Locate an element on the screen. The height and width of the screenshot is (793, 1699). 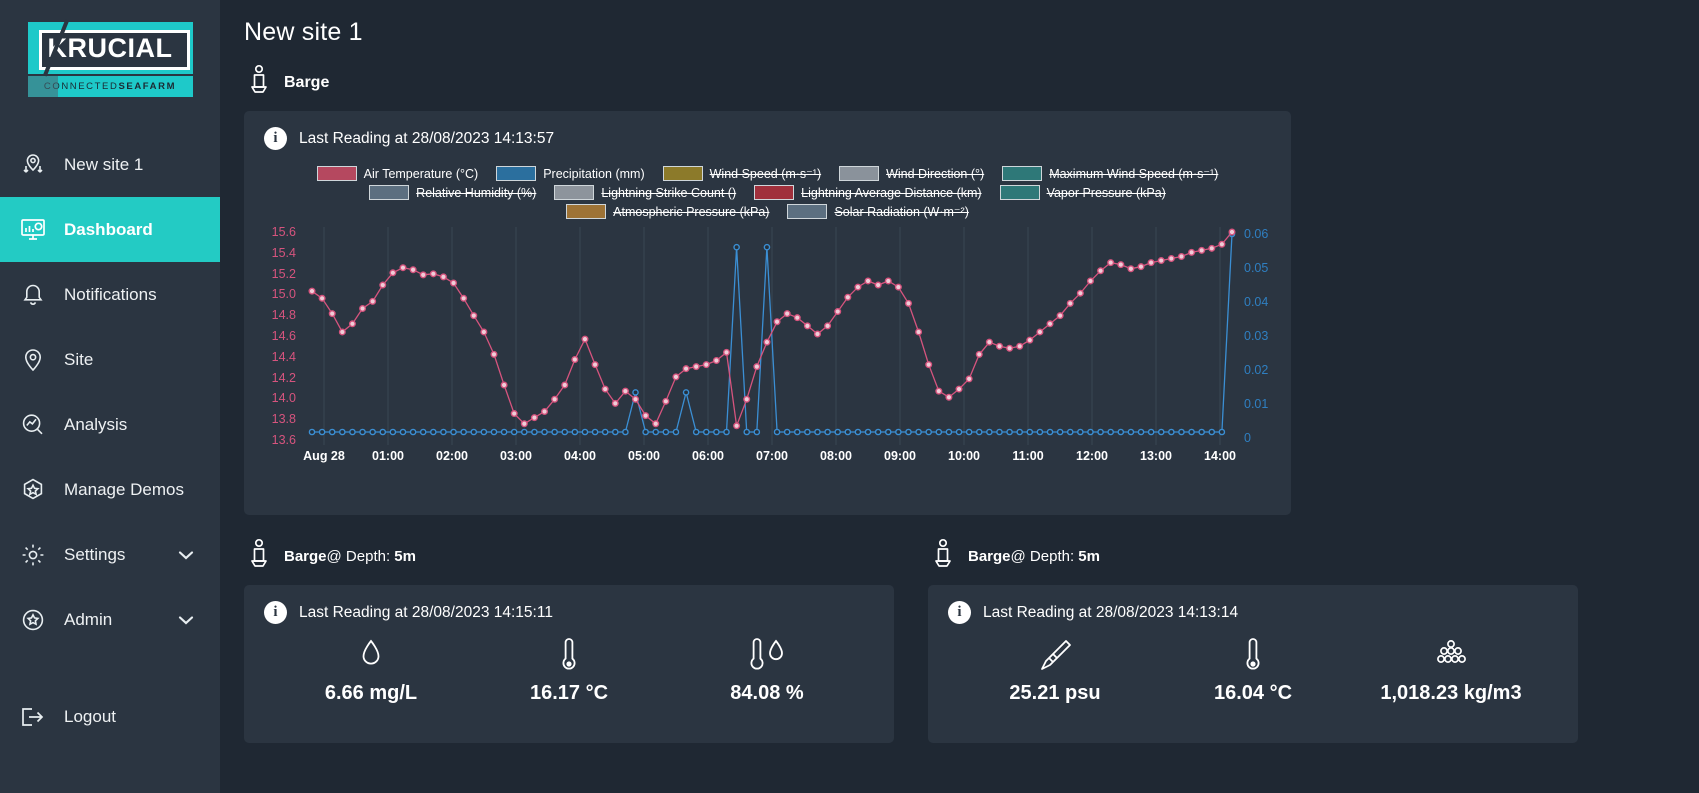
legend-item: Precipitation (mm) is located at coordinates (570, 173).